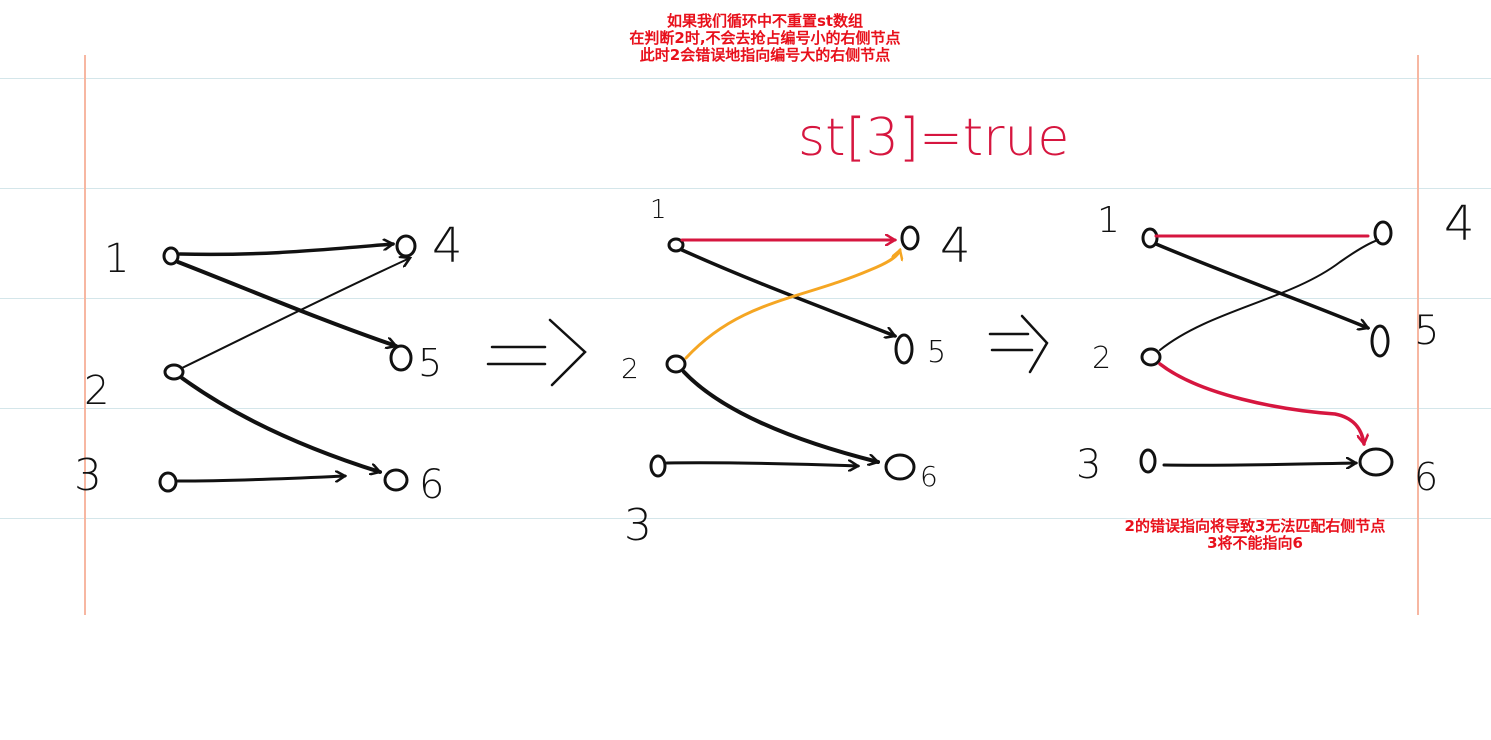 The image size is (1491, 740). I want to click on stage-2: 1 2 3 4 5 6, so click(796, 373).